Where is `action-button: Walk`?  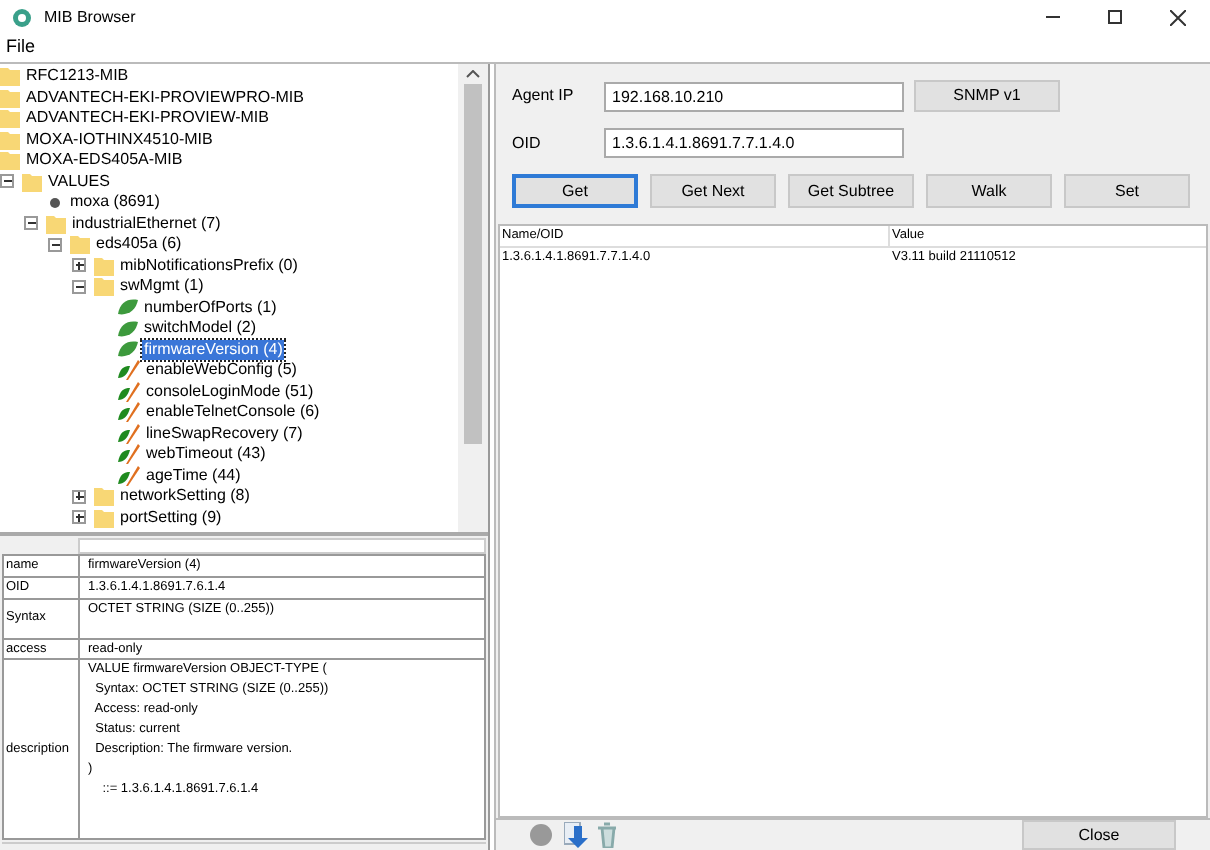 action-button: Walk is located at coordinates (989, 191).